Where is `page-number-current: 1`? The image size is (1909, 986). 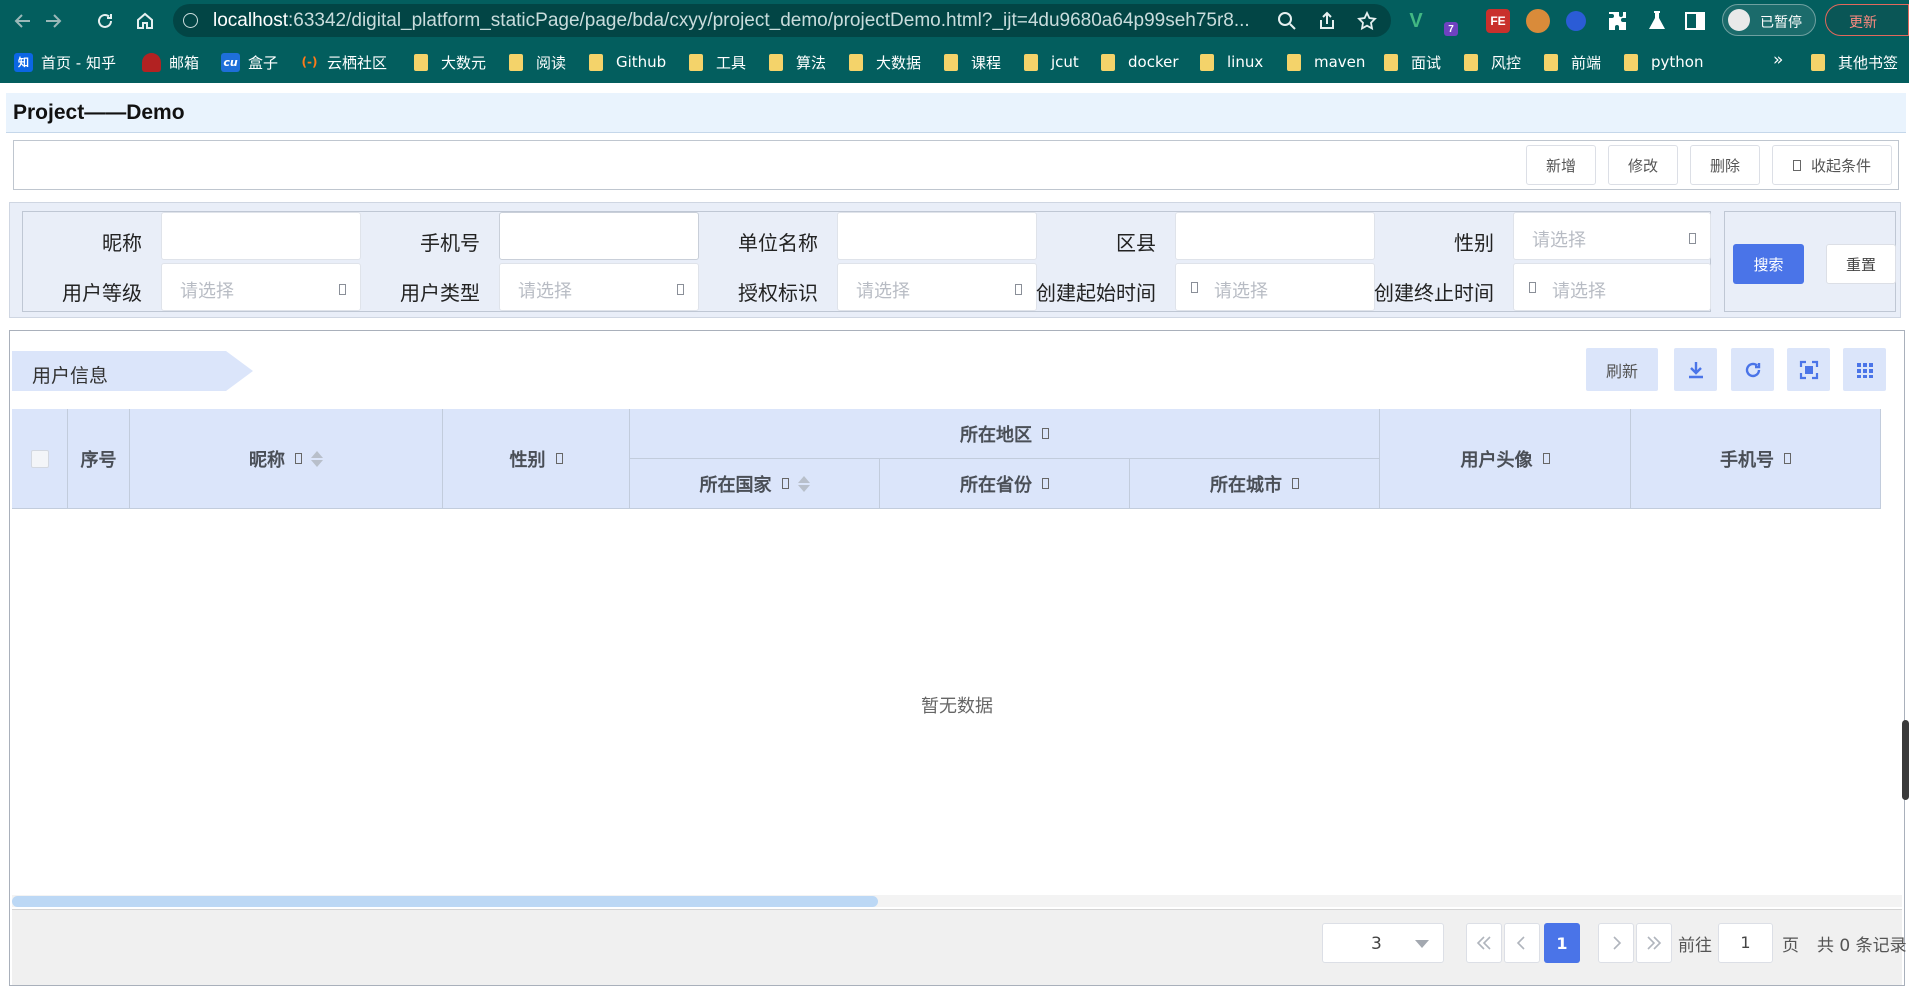
page-number-current: 1 is located at coordinates (1562, 943).